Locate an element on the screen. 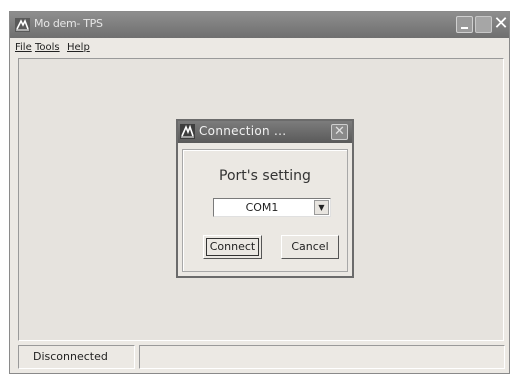 The height and width of the screenshot is (376, 513). port-select: COM1 ▼ is located at coordinates (272, 207).